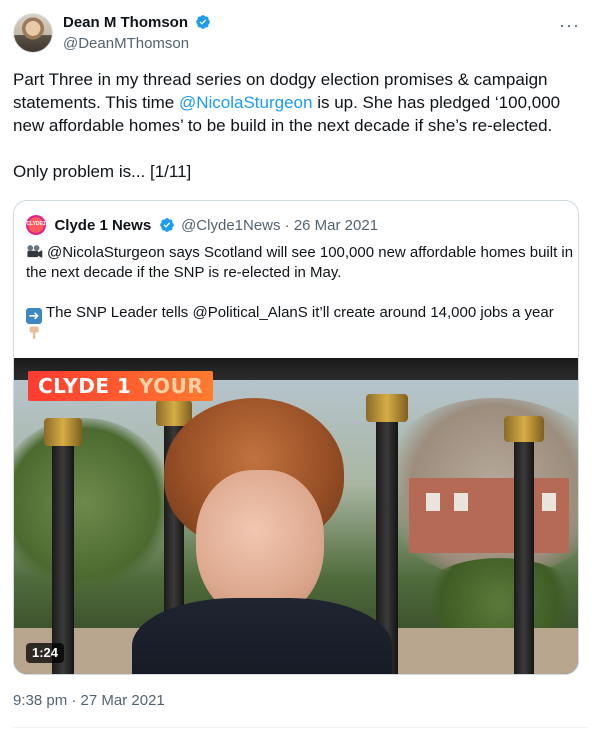  What do you see at coordinates (489, 515) in the screenshot?
I see `background-building` at bounding box center [489, 515].